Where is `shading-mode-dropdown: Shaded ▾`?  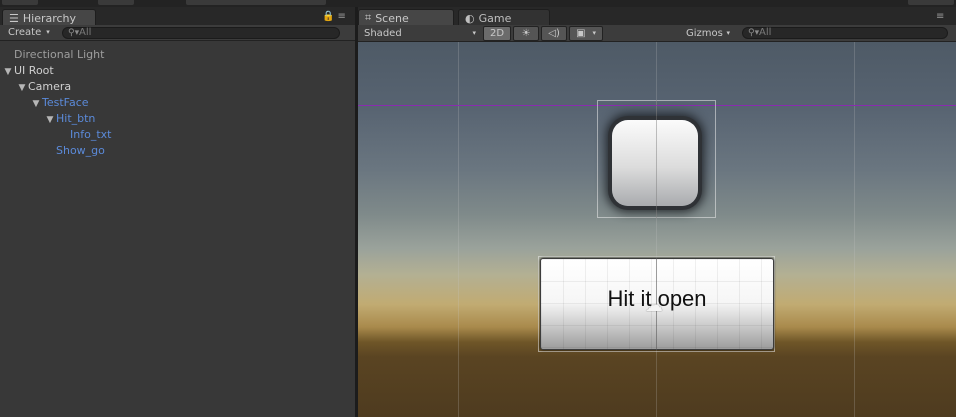 shading-mode-dropdown: Shaded ▾ is located at coordinates (420, 33).